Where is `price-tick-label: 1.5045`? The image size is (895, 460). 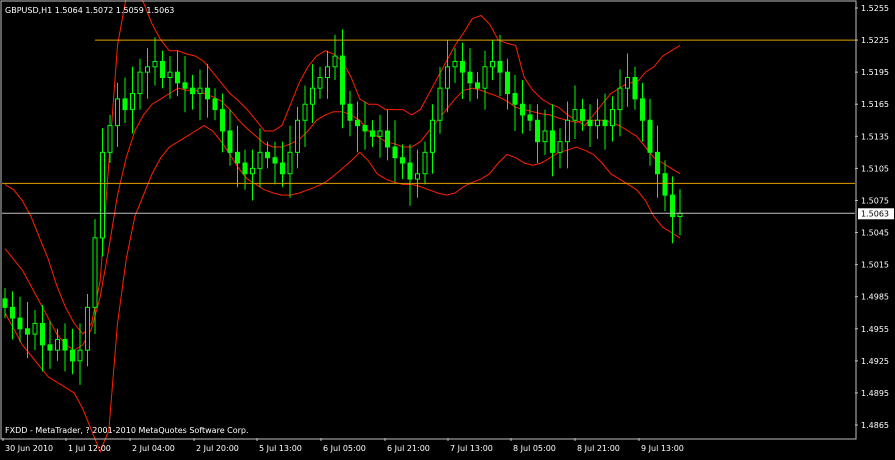
price-tick-label: 1.5045 is located at coordinates (875, 233).